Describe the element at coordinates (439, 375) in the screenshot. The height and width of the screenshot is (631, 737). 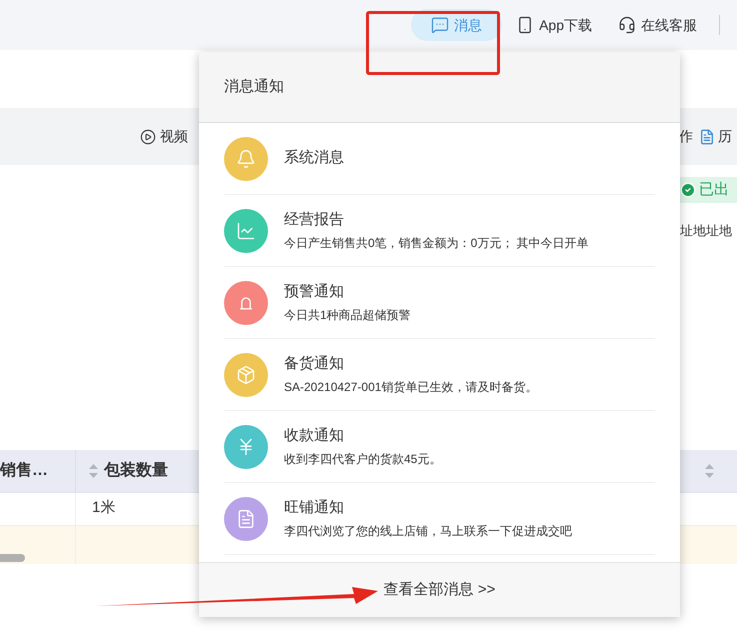
I see `notification-item: 备货通知 SA-20210427-001销货单已生效，请及时备货。` at that location.